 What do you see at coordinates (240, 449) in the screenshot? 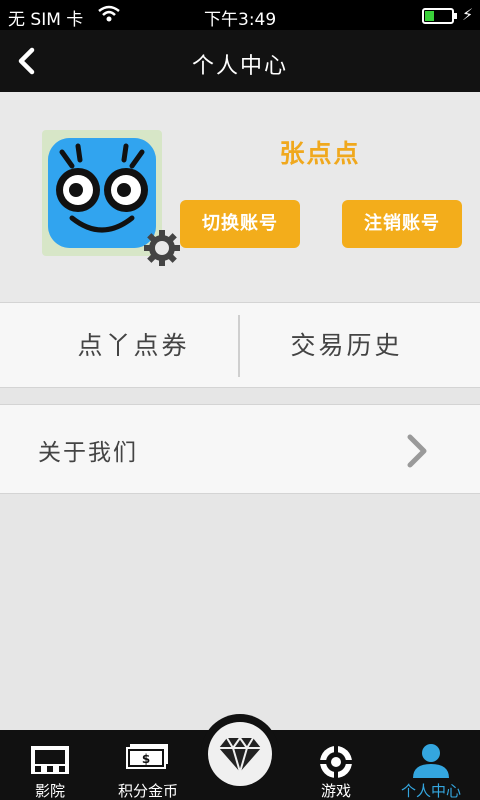
I see `about-us-row: 关于我们` at bounding box center [240, 449].